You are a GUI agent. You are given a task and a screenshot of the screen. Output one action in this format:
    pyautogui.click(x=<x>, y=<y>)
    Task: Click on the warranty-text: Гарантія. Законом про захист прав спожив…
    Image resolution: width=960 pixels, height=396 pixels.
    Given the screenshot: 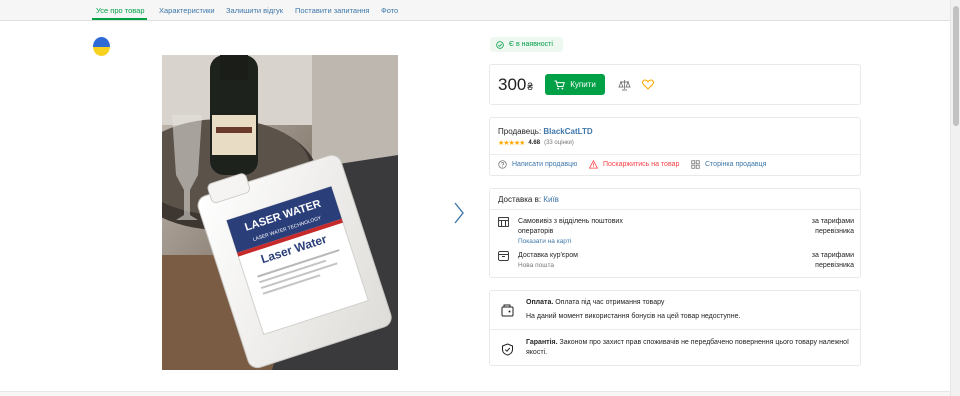 What is the action you would take?
    pyautogui.click(x=690, y=348)
    